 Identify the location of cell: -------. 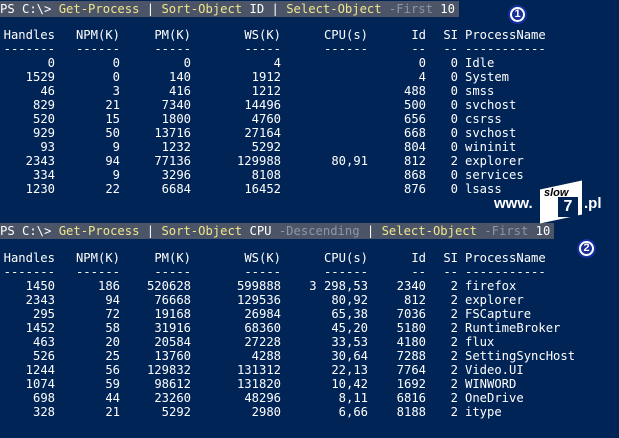
(29, 272).